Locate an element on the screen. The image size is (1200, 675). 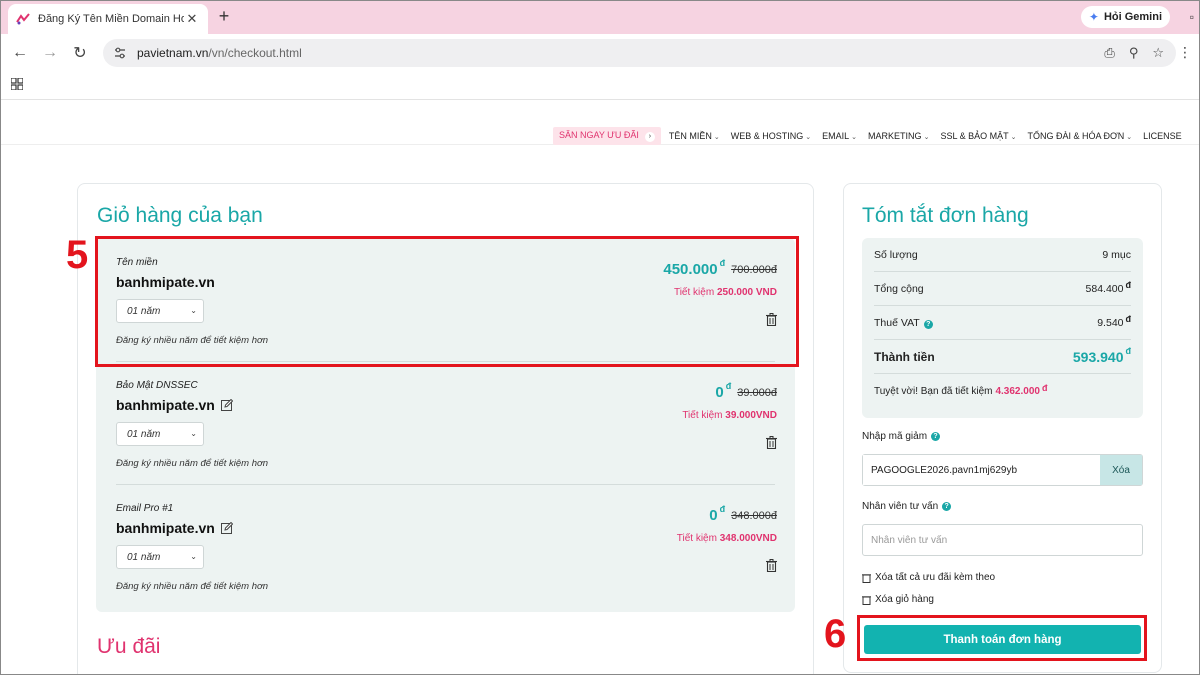
row-amount: 593.940 is located at coordinates (1098, 356).